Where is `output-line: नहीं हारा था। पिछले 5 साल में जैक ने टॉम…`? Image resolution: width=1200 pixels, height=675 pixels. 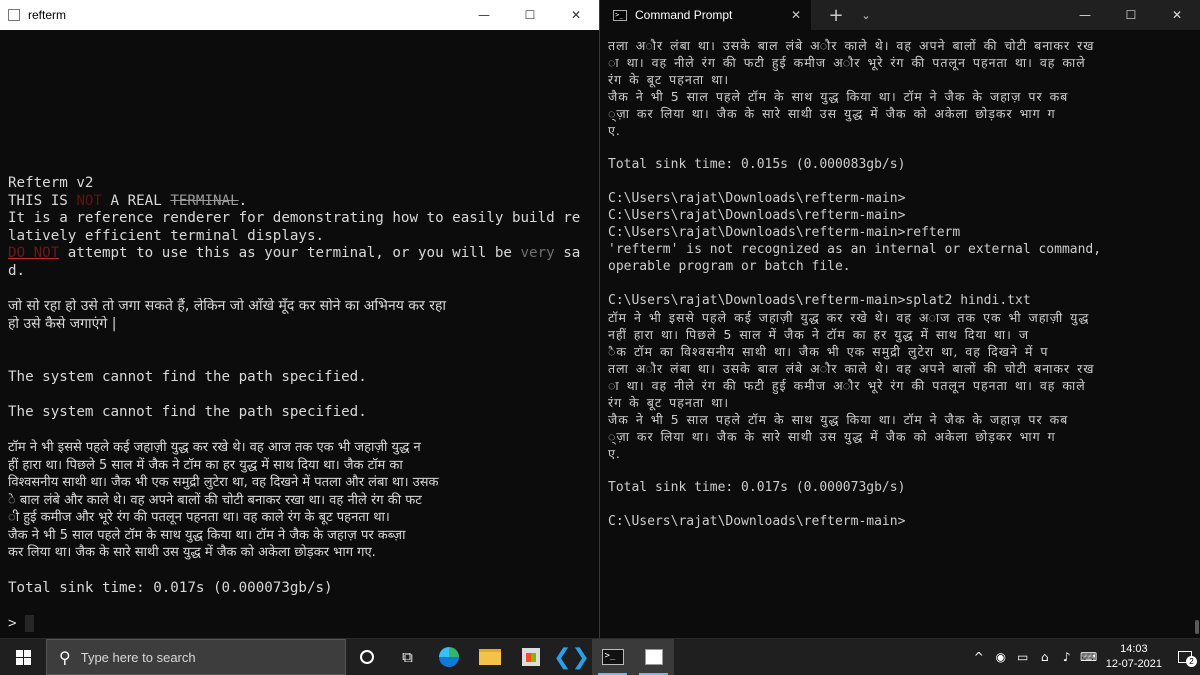 output-line: नहीं हारा था। पिछले 5 साल में जैक ने टॉम… is located at coordinates (819, 334).